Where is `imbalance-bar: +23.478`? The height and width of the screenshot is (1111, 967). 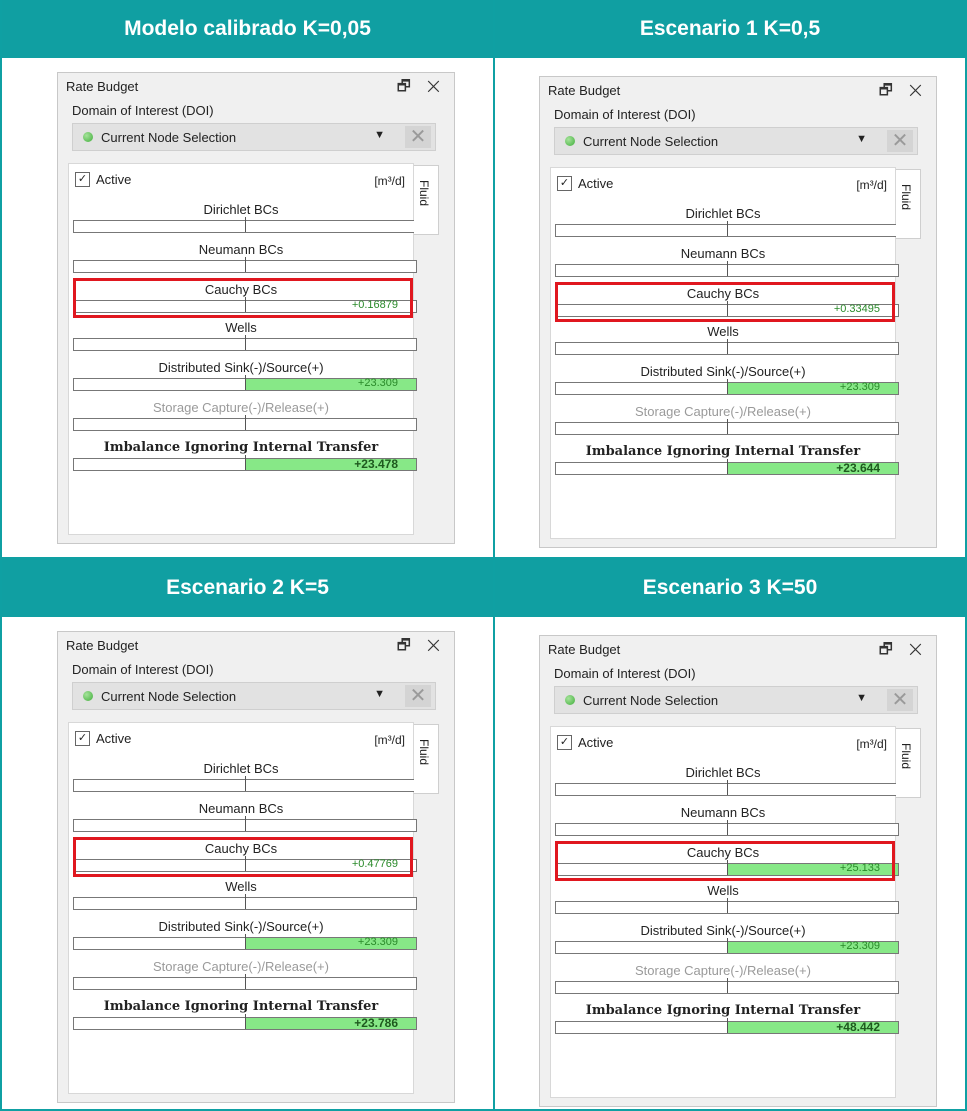
imbalance-bar: +23.478 is located at coordinates (245, 463).